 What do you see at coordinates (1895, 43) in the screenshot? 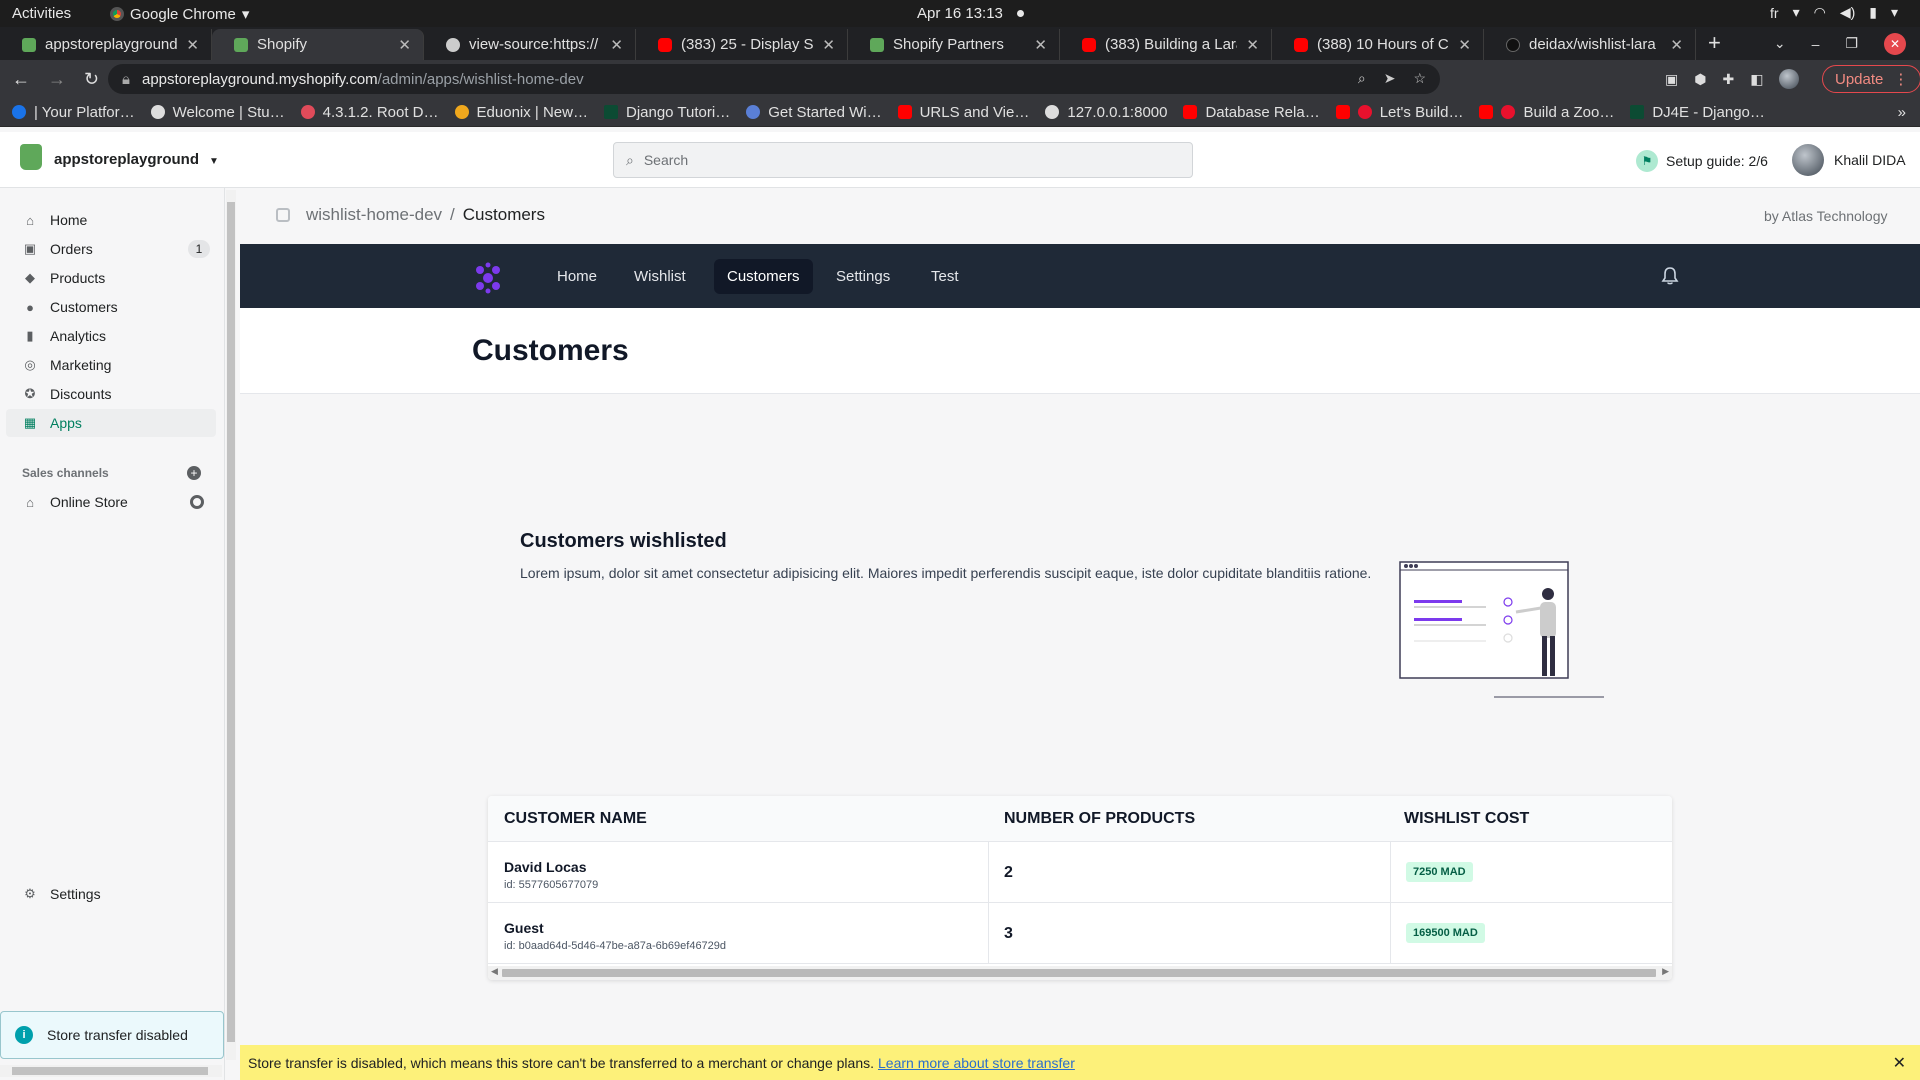
I see `window-close-icon: ✕` at bounding box center [1895, 43].